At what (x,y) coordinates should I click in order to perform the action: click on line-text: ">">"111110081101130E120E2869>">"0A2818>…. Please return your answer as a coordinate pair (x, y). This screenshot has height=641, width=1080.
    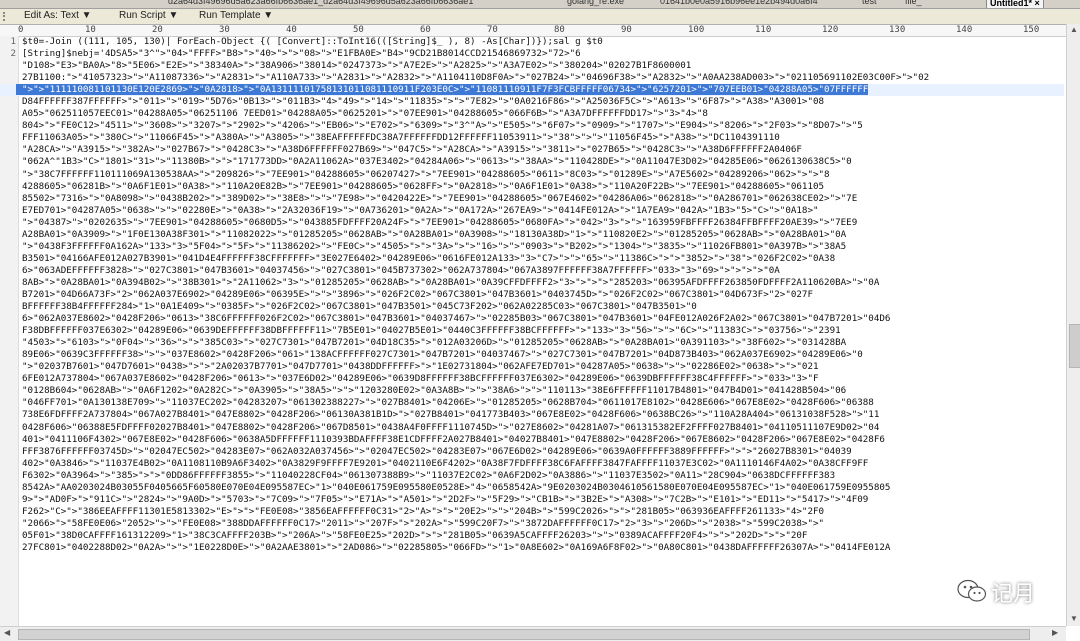
    Looking at the image, I should click on (442, 90).